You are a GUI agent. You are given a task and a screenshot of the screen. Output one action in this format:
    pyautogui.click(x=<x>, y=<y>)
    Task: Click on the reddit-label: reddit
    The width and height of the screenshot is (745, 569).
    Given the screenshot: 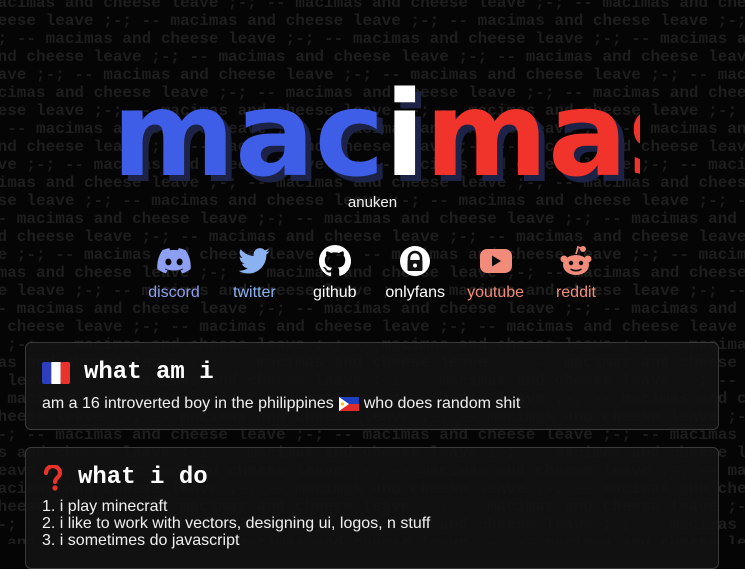 What is the action you would take?
    pyautogui.click(x=575, y=292)
    